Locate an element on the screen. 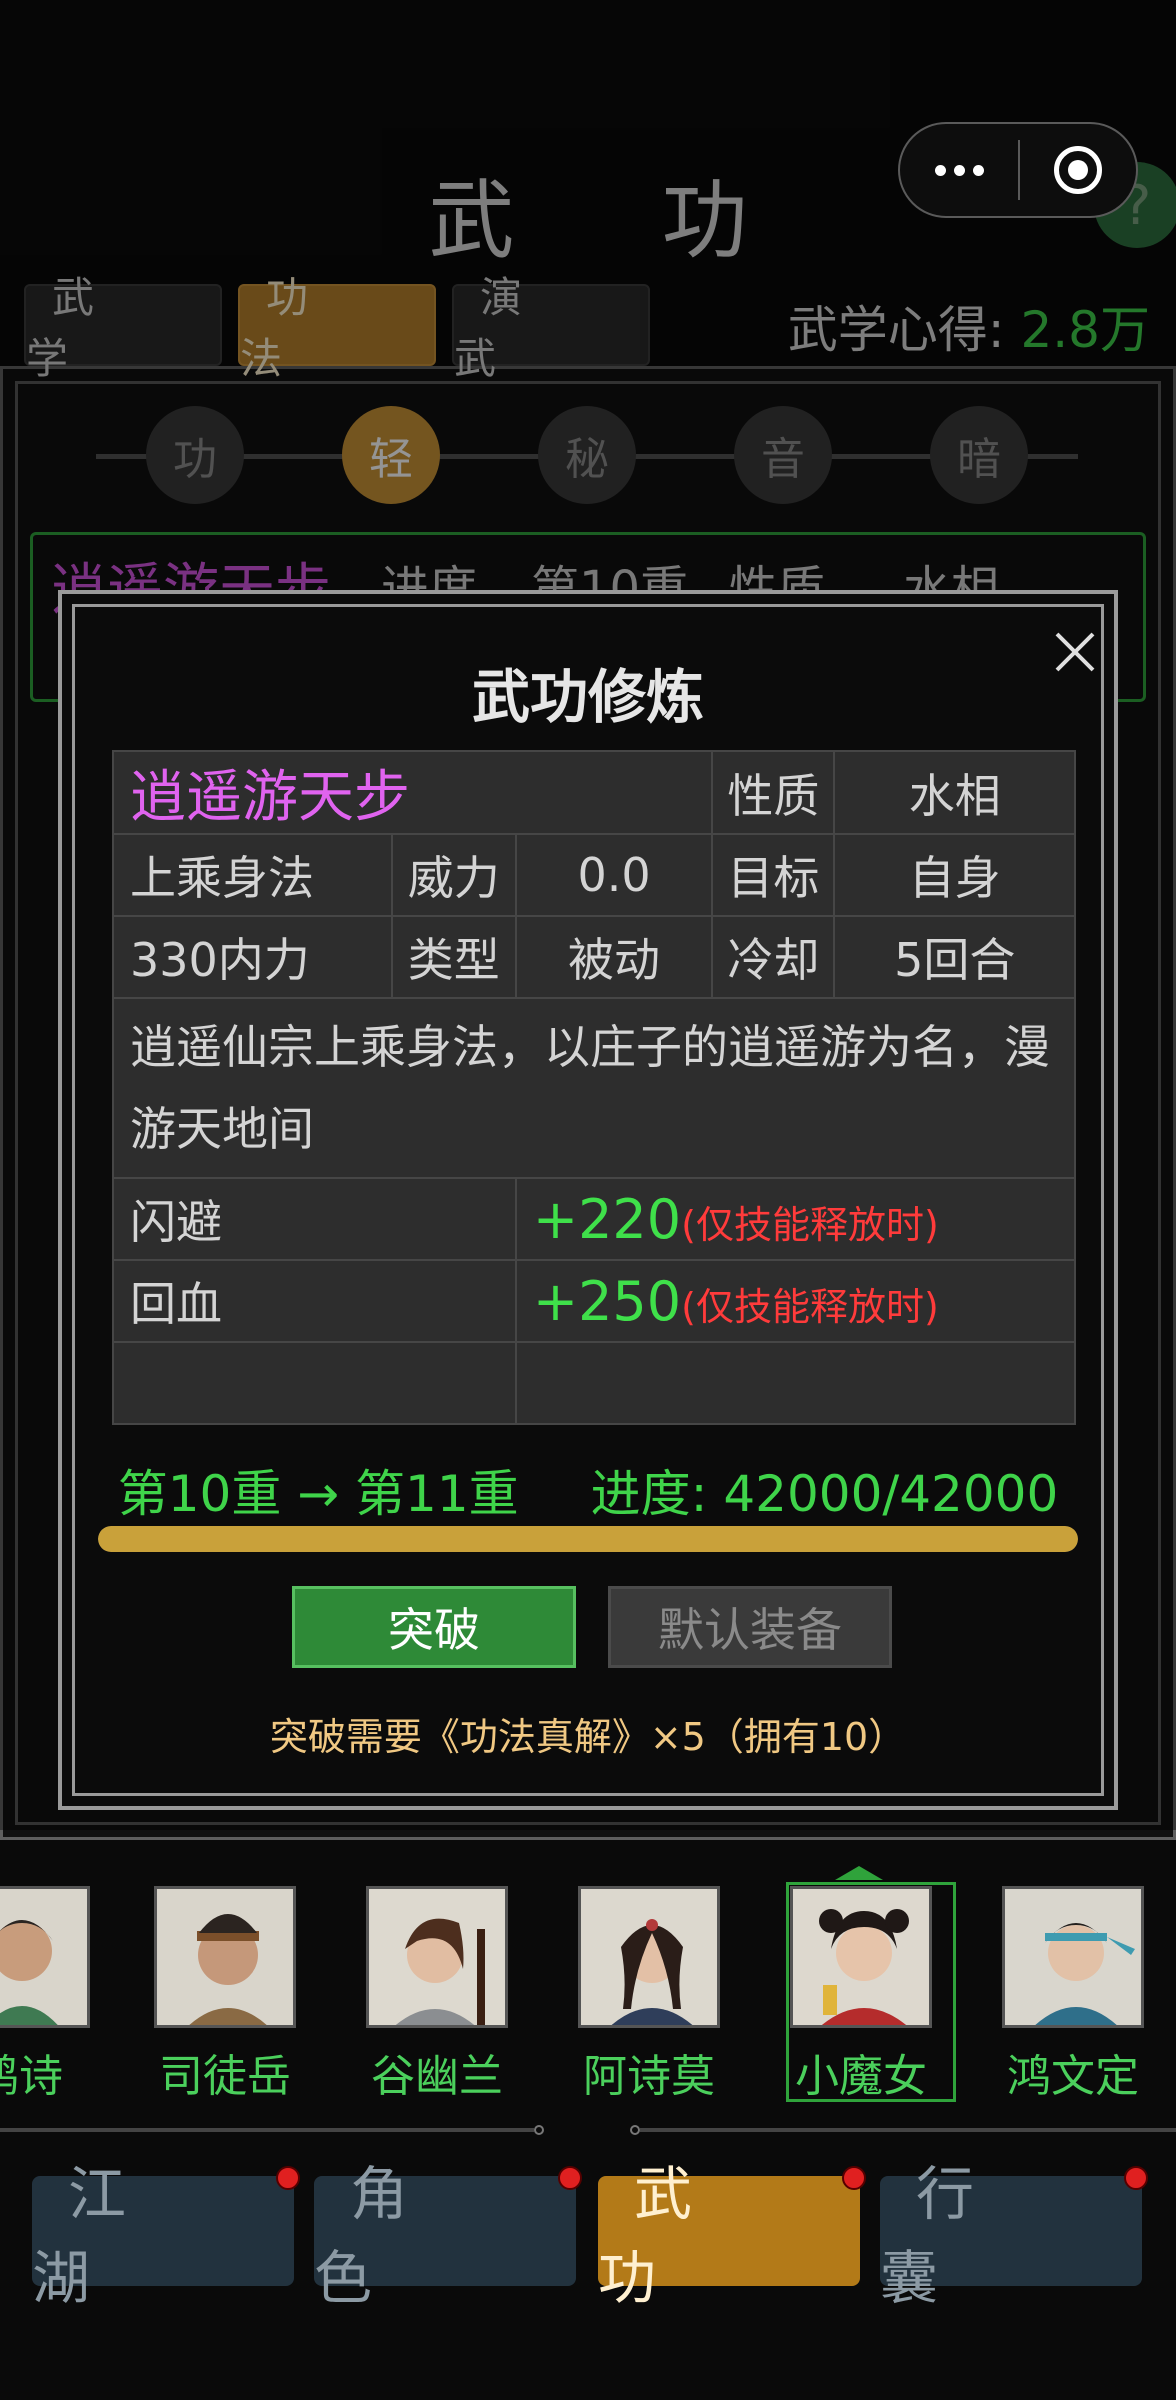 The width and height of the screenshot is (1176, 2400). progress-bar-fill is located at coordinates (588, 1539).